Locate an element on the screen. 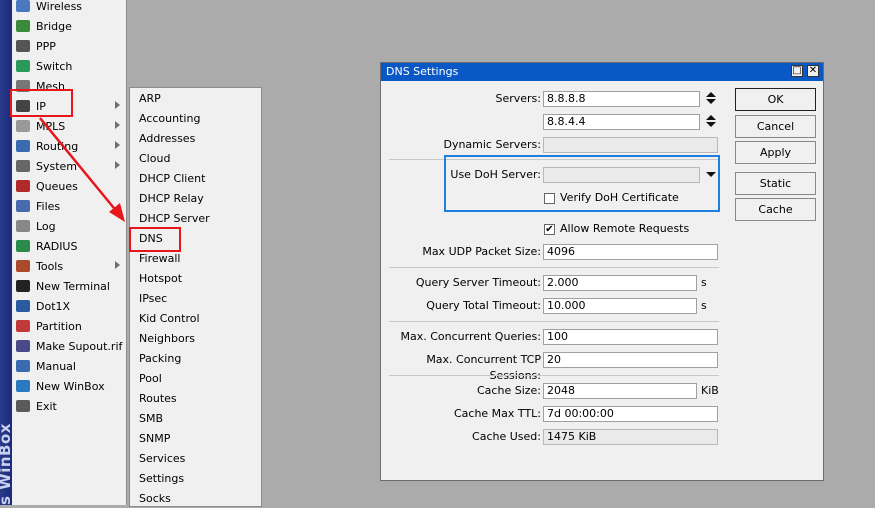  server-2-updown-icon is located at coordinates (711, 122).